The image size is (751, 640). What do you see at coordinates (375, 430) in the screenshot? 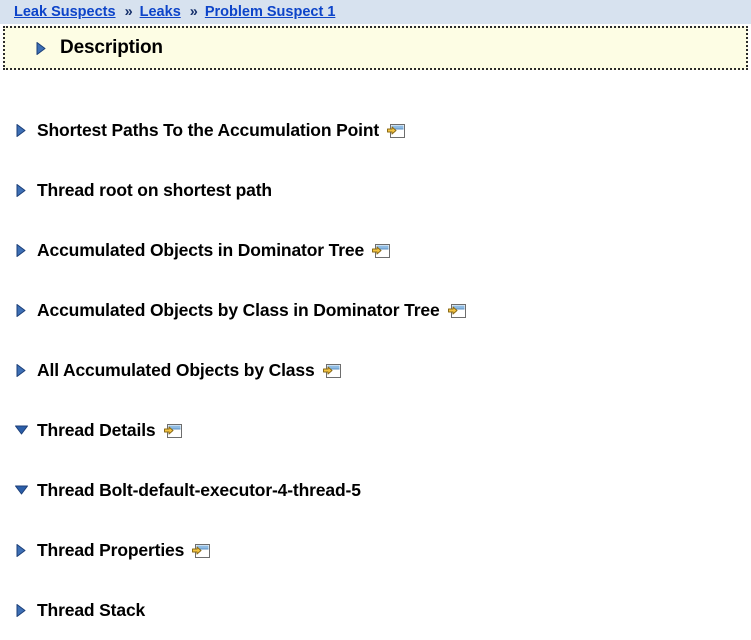
I see `section-row: Thread Details` at bounding box center [375, 430].